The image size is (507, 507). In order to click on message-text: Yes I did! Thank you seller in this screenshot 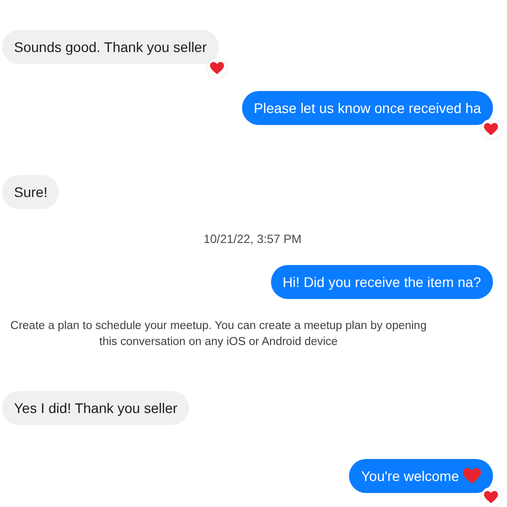, I will do `click(96, 408)`.